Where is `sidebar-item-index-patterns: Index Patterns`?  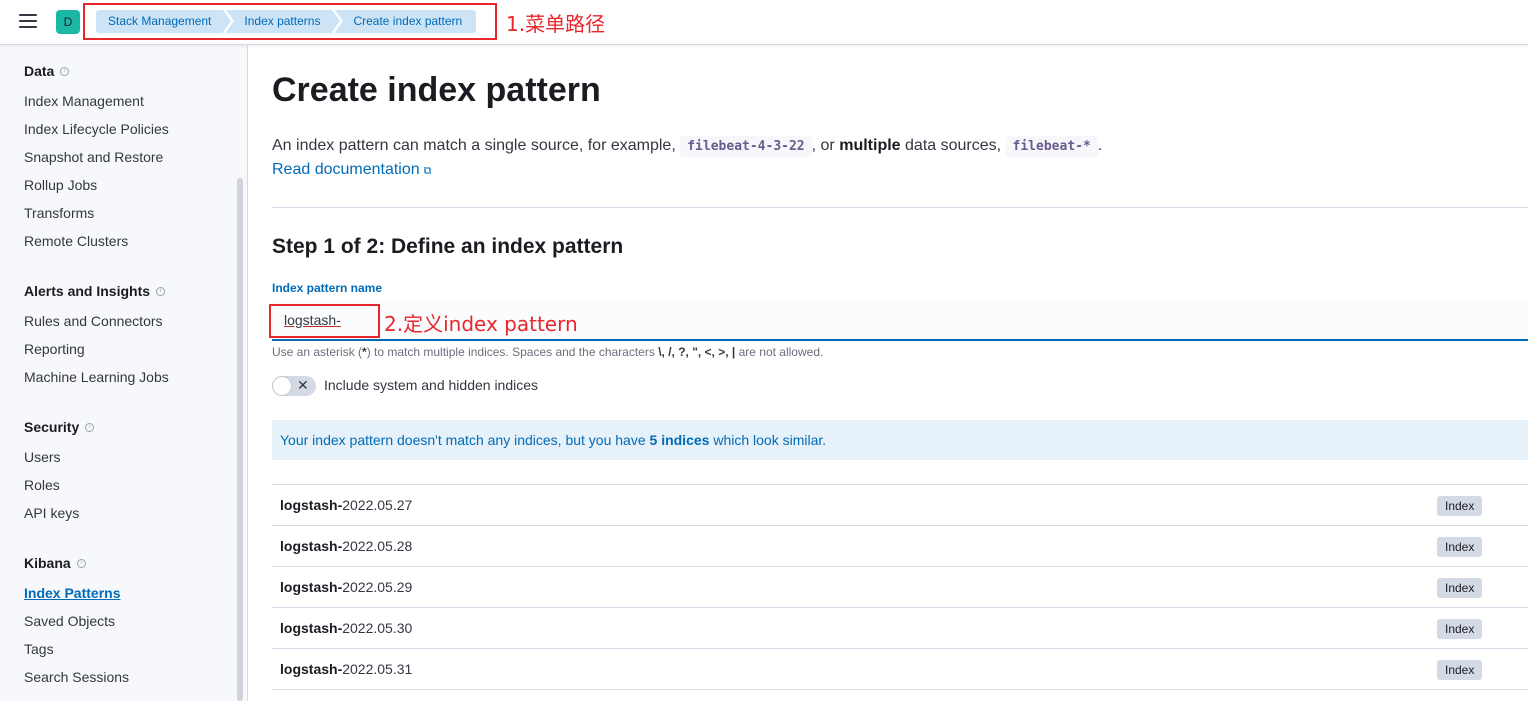
sidebar-item-index-patterns: Index Patterns is located at coordinates (72, 593).